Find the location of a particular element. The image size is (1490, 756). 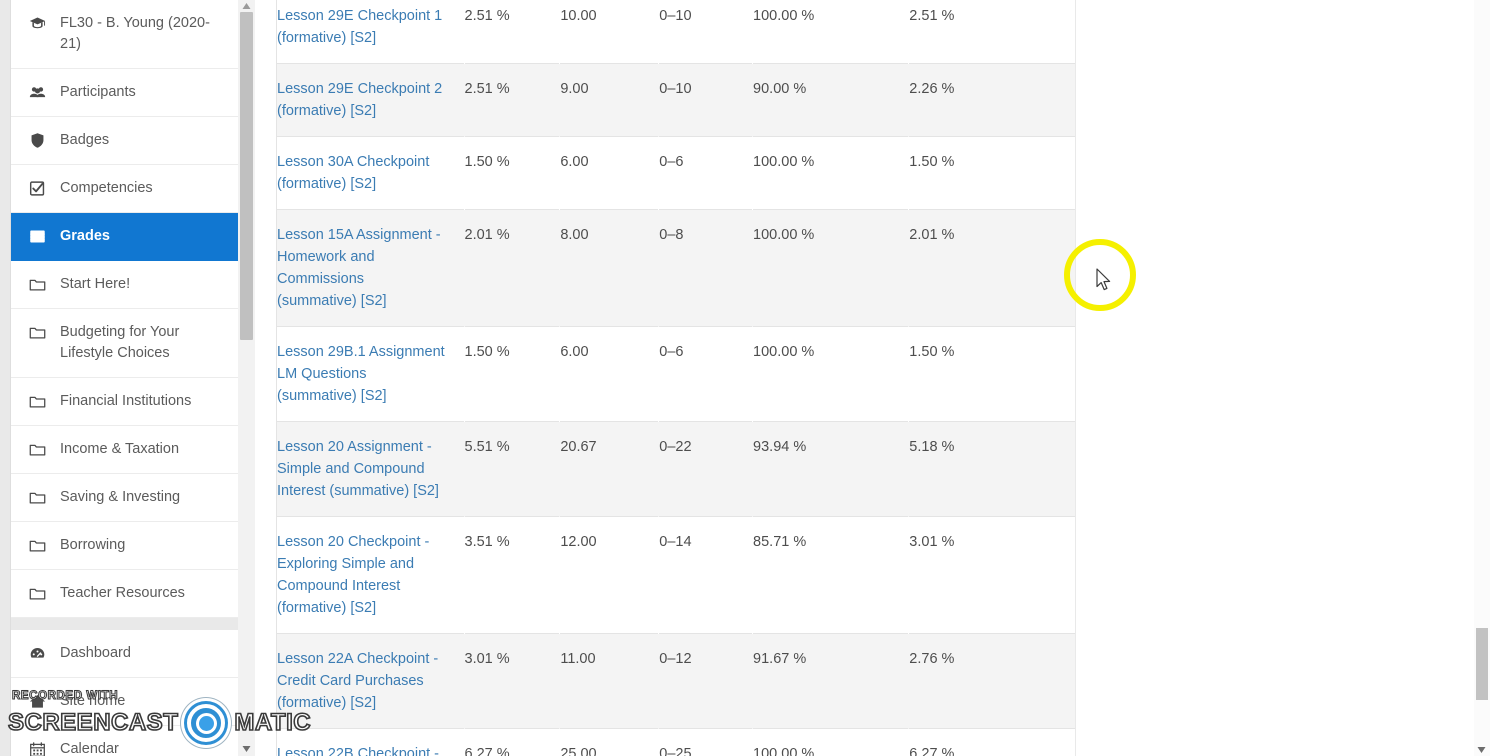

sidebar-item-dashboard: Dashboard is located at coordinates (125, 654).